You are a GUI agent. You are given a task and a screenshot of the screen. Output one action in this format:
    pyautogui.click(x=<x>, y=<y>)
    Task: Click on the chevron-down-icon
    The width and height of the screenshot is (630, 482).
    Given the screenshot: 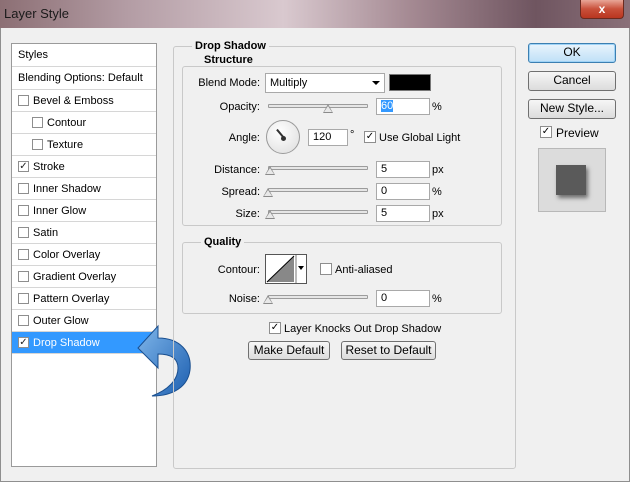 What is the action you would take?
    pyautogui.click(x=376, y=83)
    